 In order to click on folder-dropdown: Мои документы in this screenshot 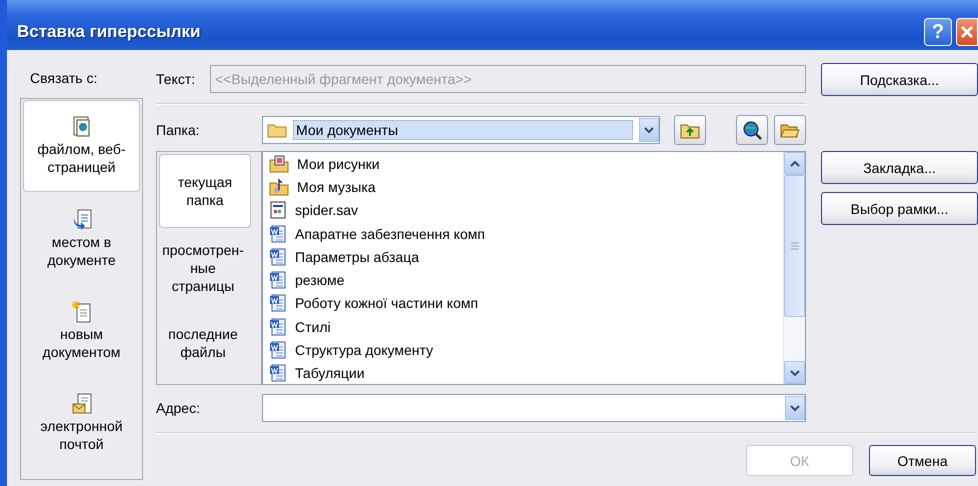, I will do `click(461, 130)`.